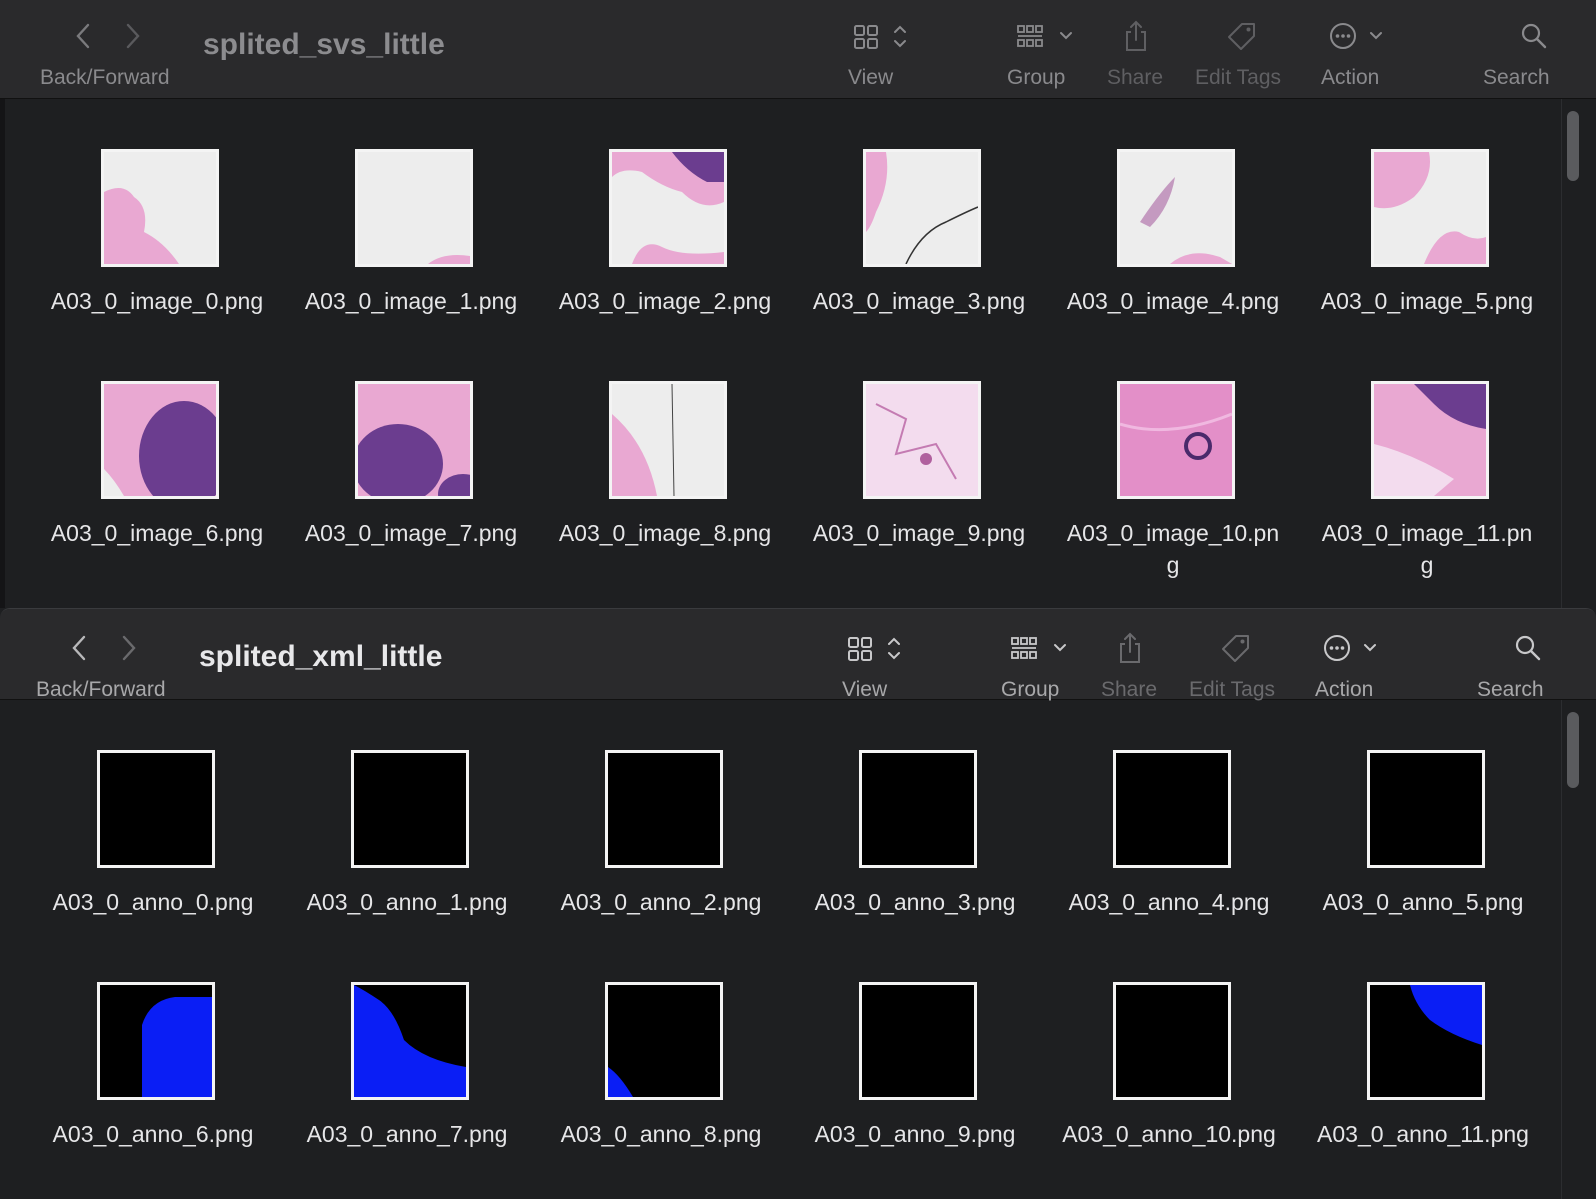  What do you see at coordinates (665, 533) in the screenshot?
I see `file-name: A03_0_image_8.png` at bounding box center [665, 533].